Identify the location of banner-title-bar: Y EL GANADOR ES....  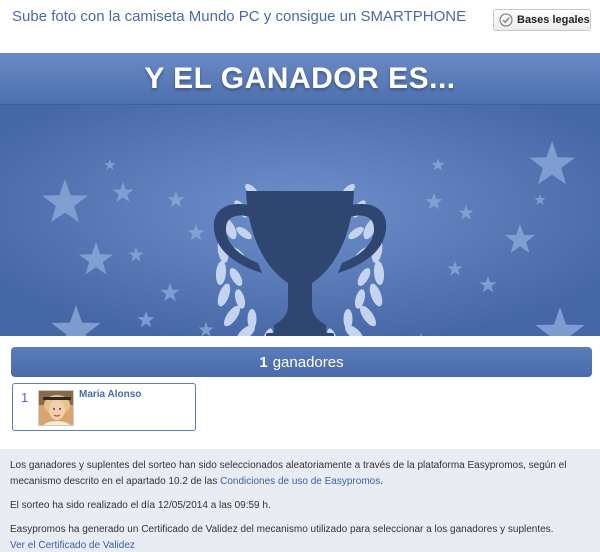
(300, 79).